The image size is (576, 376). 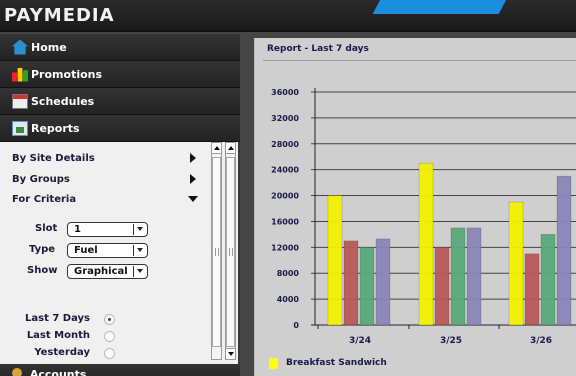 What do you see at coordinates (120, 101) in the screenshot?
I see `nav-schedules: Schedules` at bounding box center [120, 101].